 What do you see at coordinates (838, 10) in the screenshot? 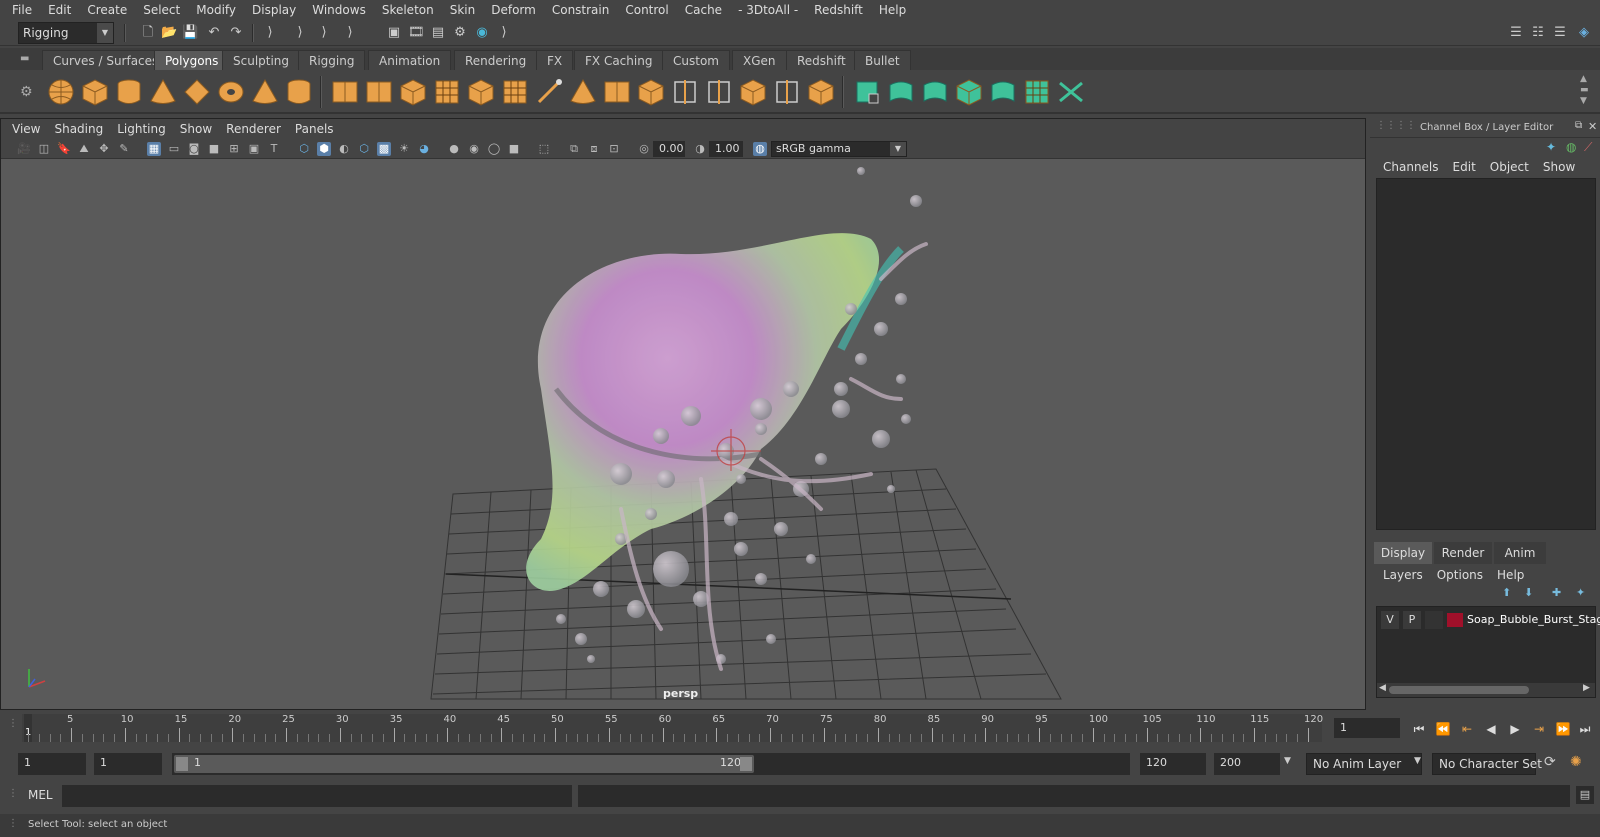
I see `menu-item-redshift: Redshift` at bounding box center [838, 10].